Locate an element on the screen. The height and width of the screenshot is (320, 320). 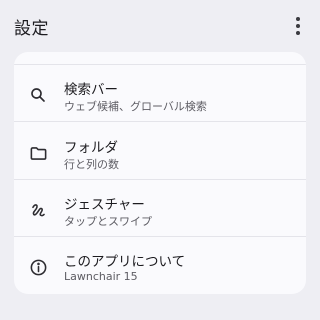
settings-item-subtitle: タップとスワイプ is located at coordinates (108, 221).